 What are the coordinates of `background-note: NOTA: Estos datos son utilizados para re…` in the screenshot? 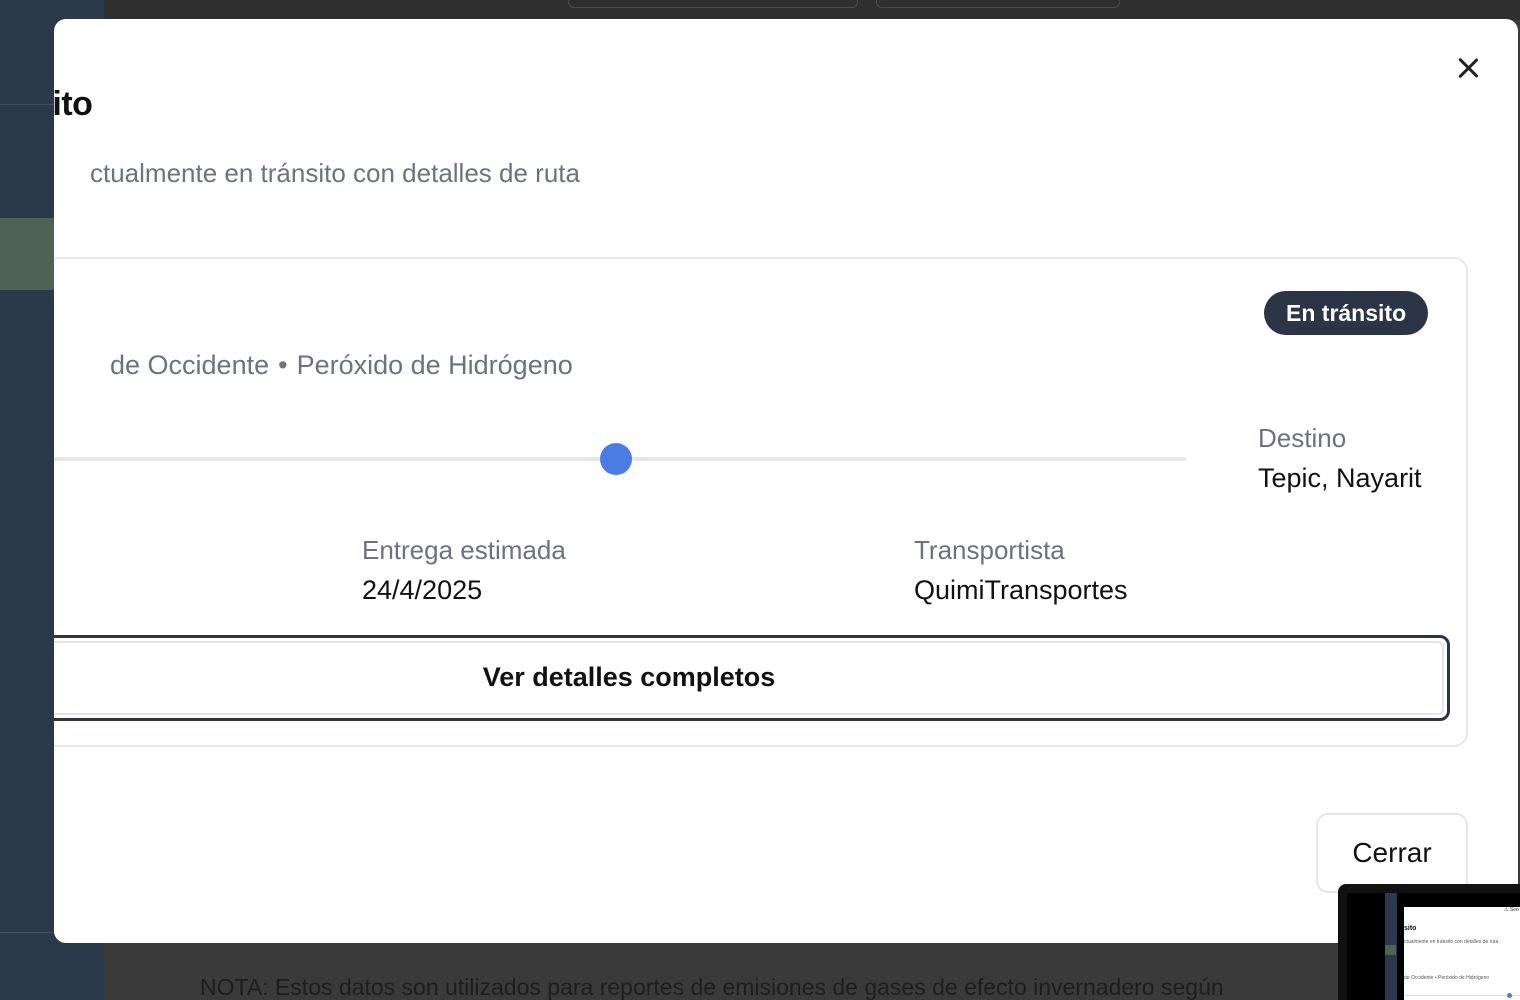 It's located at (712, 987).